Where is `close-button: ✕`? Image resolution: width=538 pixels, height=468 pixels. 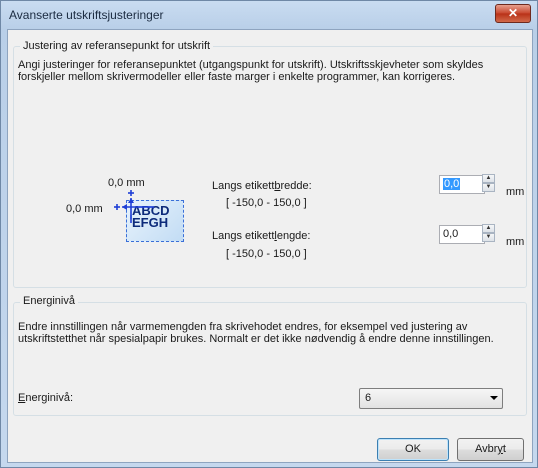 close-button: ✕ is located at coordinates (513, 13).